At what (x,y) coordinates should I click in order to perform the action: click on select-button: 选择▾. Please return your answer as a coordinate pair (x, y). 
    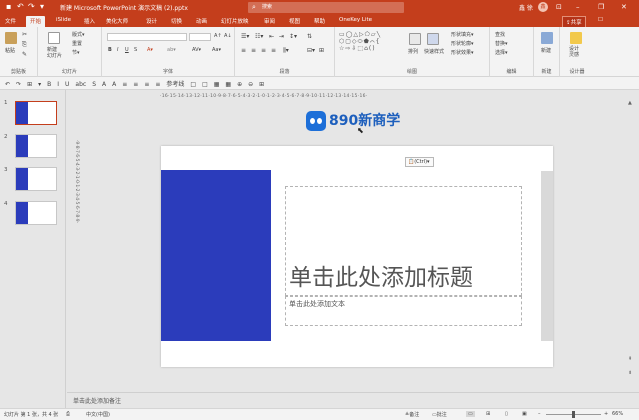
    Looking at the image, I should click on (501, 52).